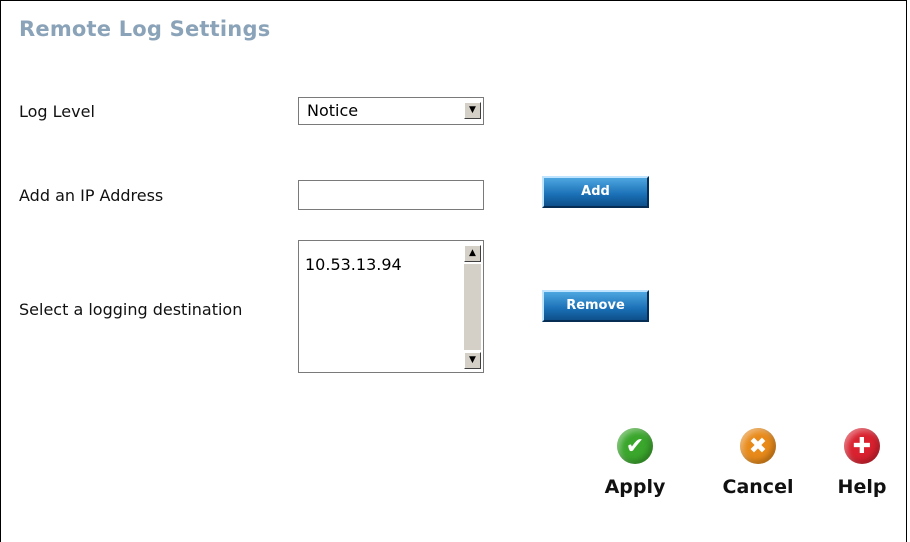  I want to click on logging-destination-list: 10.53.13.94 ▲ ▼, so click(391, 306).